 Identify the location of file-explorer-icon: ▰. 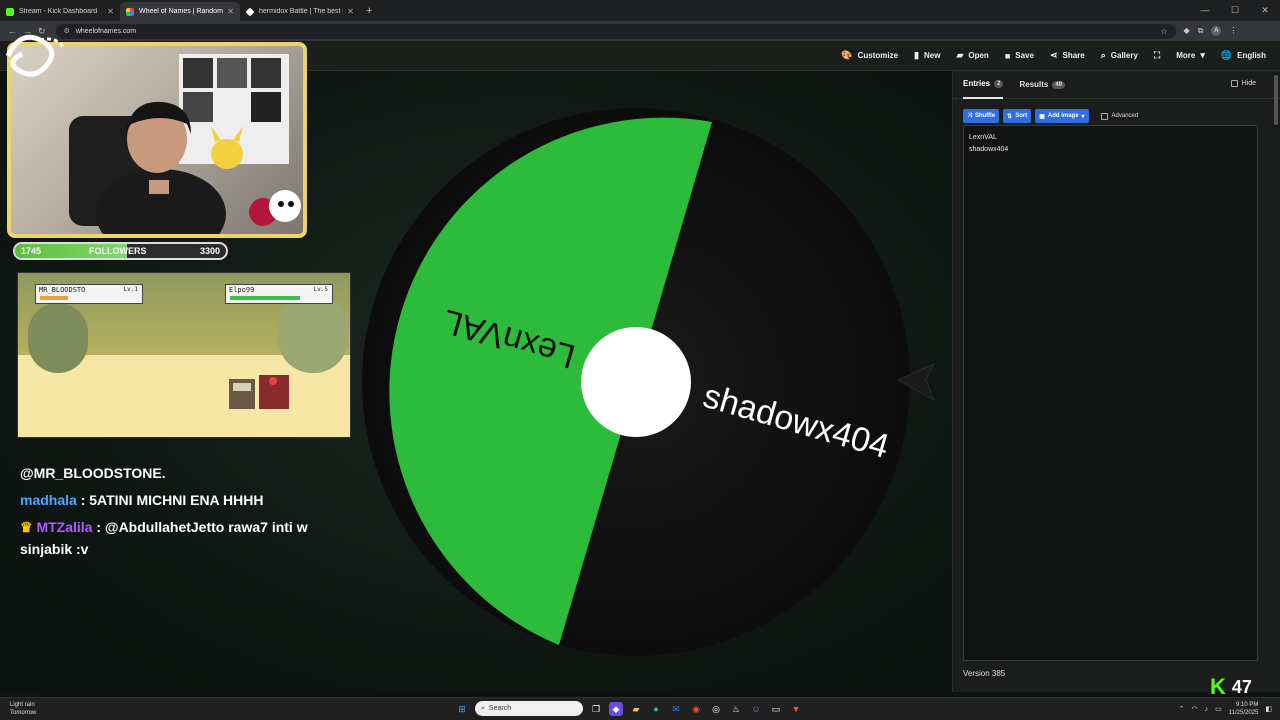
(636, 709).